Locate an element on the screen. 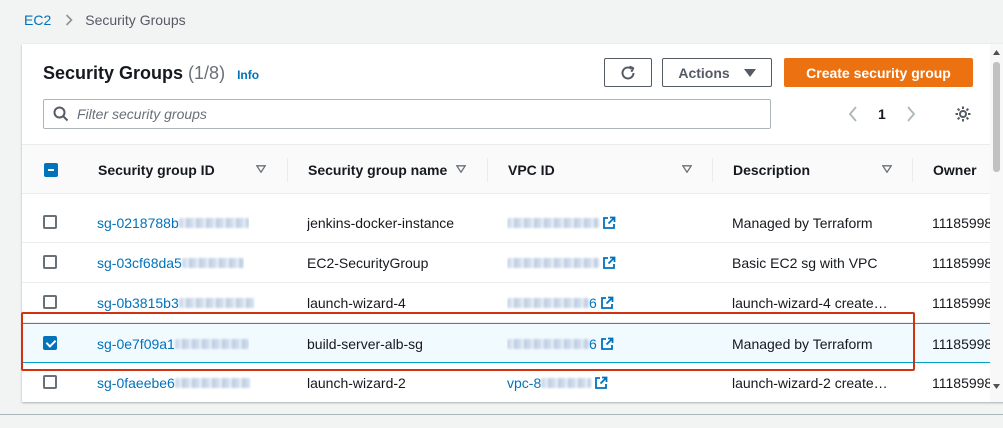  actions-dropdown-button: Actions is located at coordinates (717, 72).